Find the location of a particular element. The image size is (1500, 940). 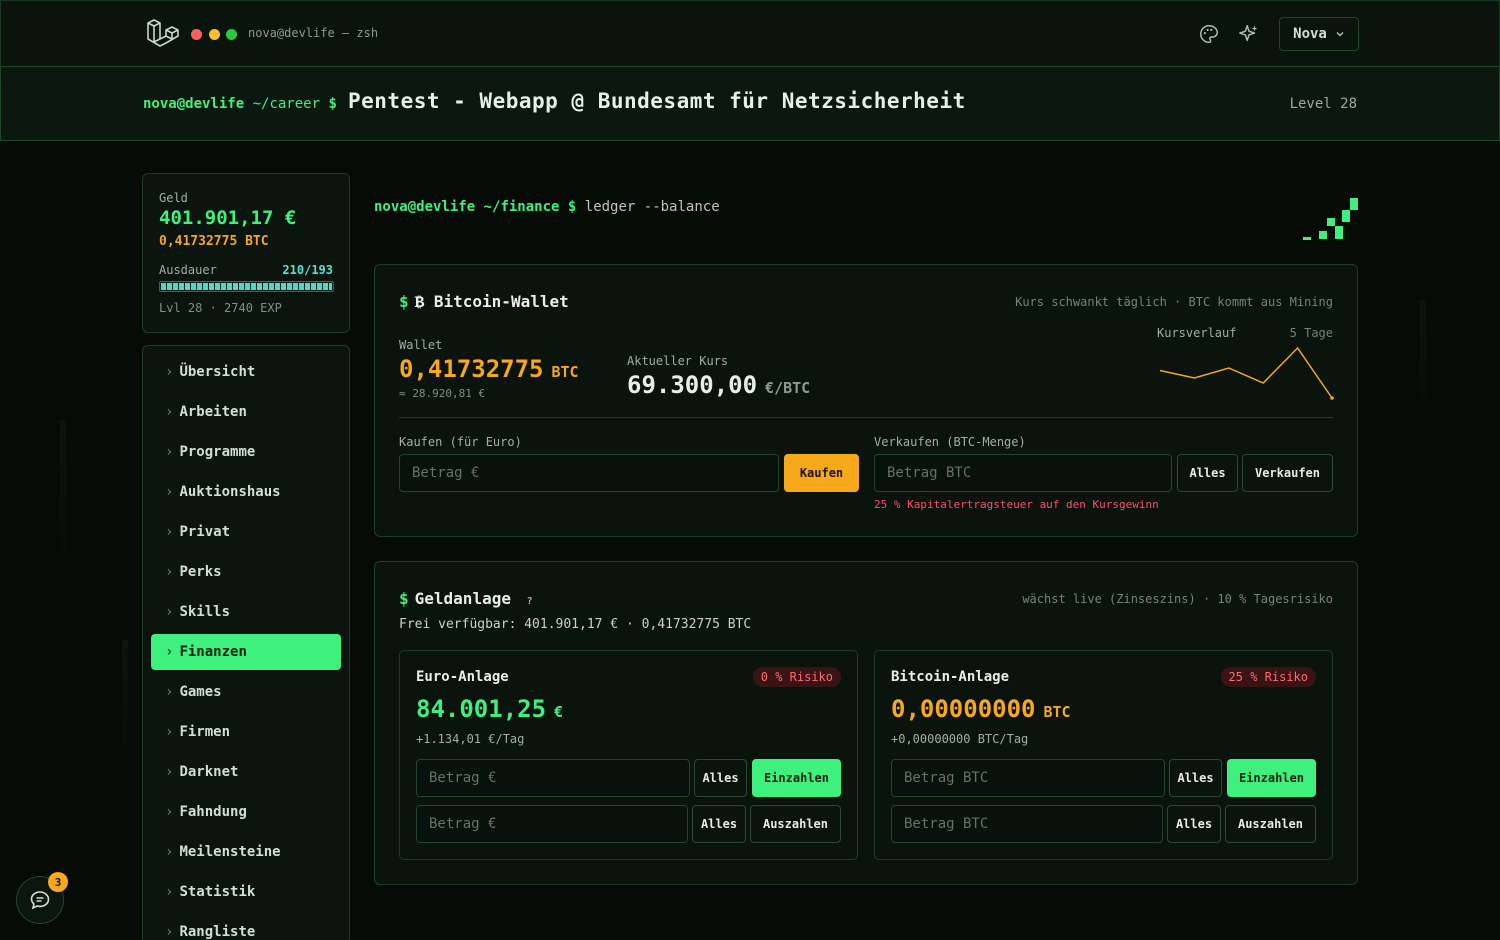

sidebar-item-label: Darknet is located at coordinates (209, 772).